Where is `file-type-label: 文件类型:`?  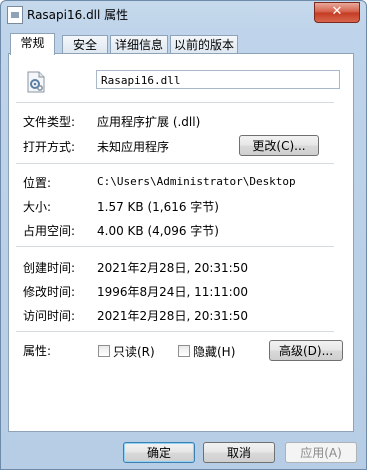
file-type-label: 文件类型: is located at coordinates (49, 122).